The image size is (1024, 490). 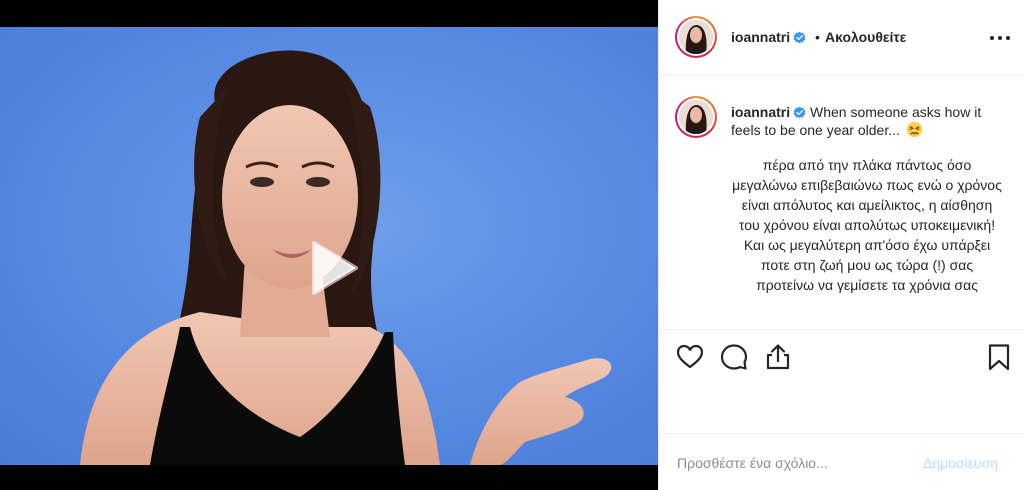 What do you see at coordinates (960, 463) in the screenshot?
I see `post-comment-button: Δημοσίευση` at bounding box center [960, 463].